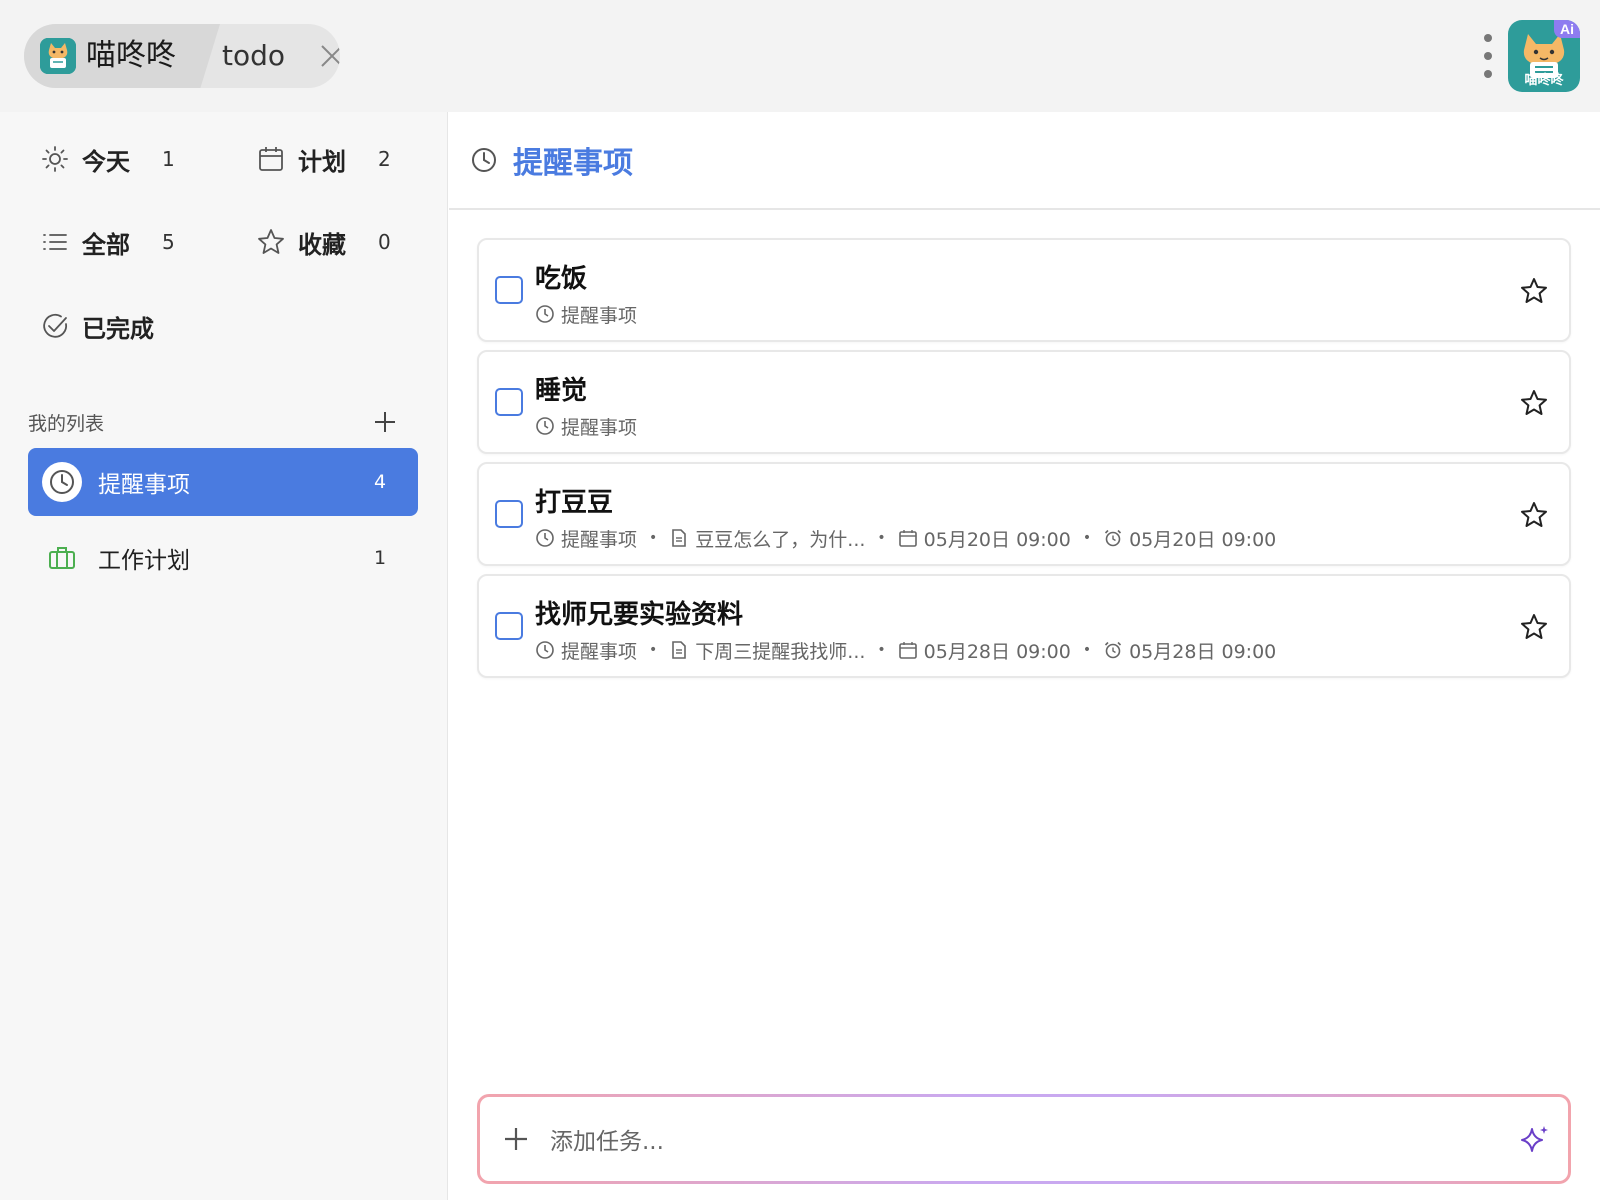  What do you see at coordinates (1024, 402) in the screenshot?
I see `task-item: 睡觉 提醒事项` at bounding box center [1024, 402].